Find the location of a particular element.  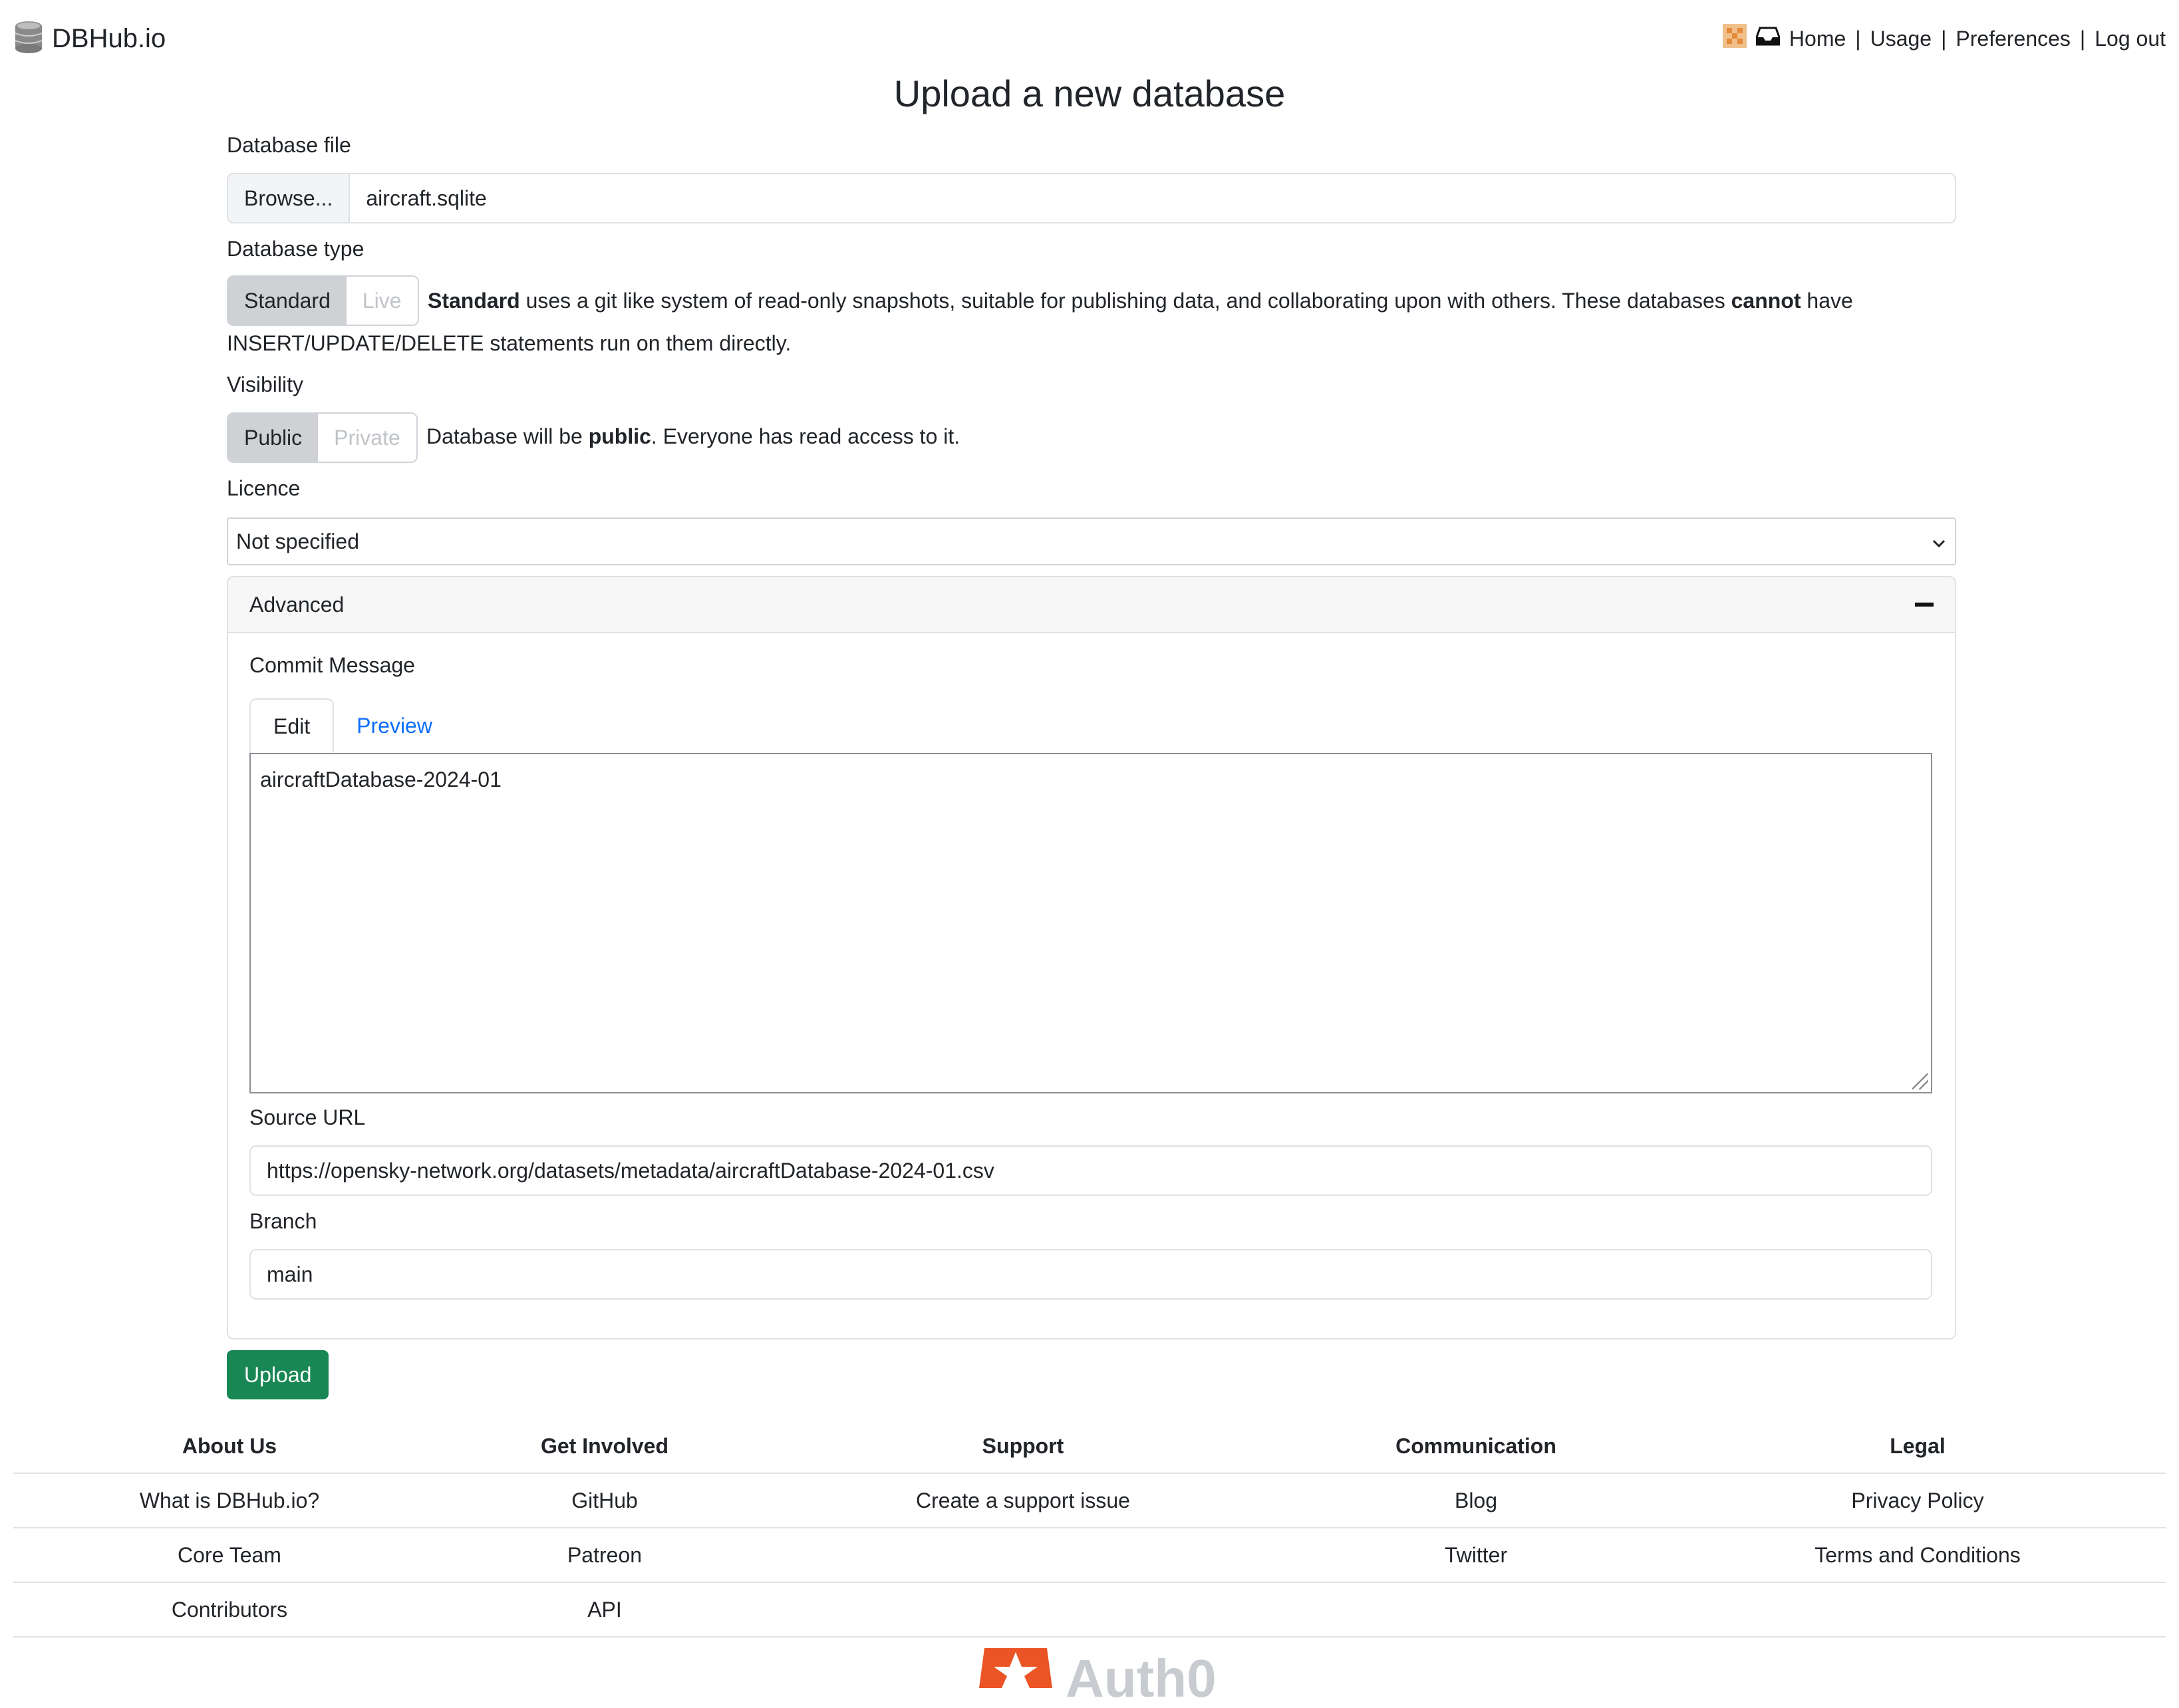

visibility-private-button: Private is located at coordinates (367, 438).